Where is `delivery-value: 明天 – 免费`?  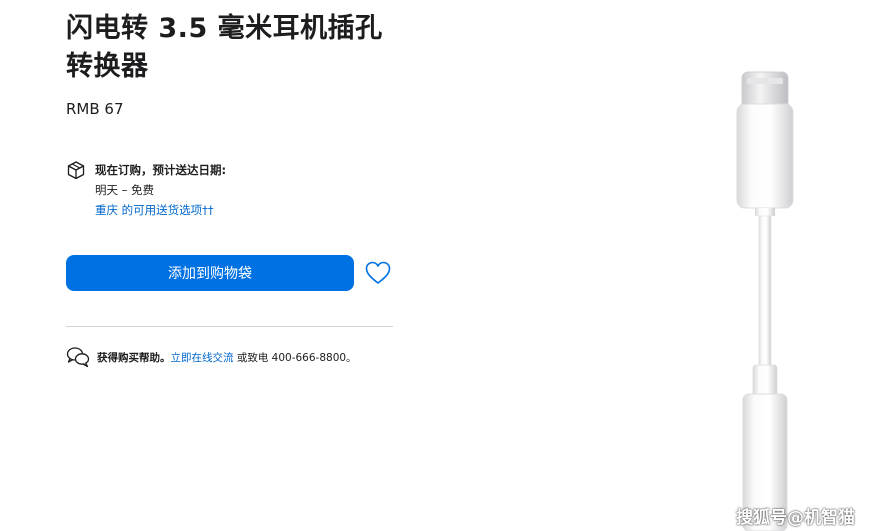 delivery-value: 明天 – 免费 is located at coordinates (125, 190).